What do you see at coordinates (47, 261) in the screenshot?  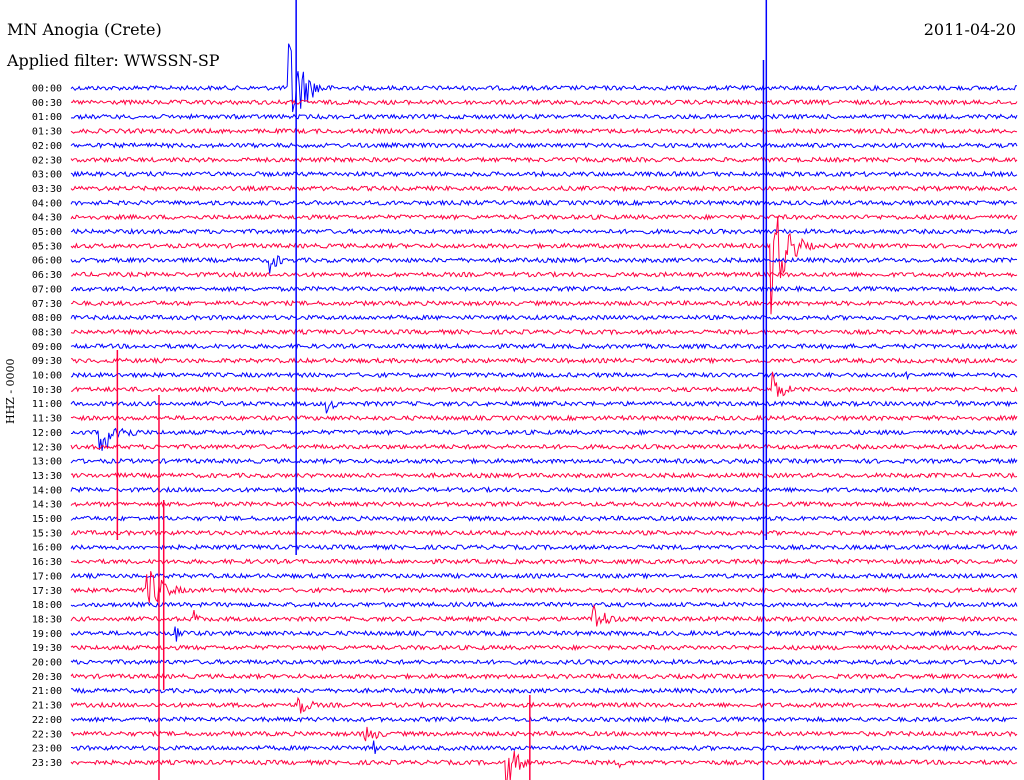 I see `time-tick-label: 06:00` at bounding box center [47, 261].